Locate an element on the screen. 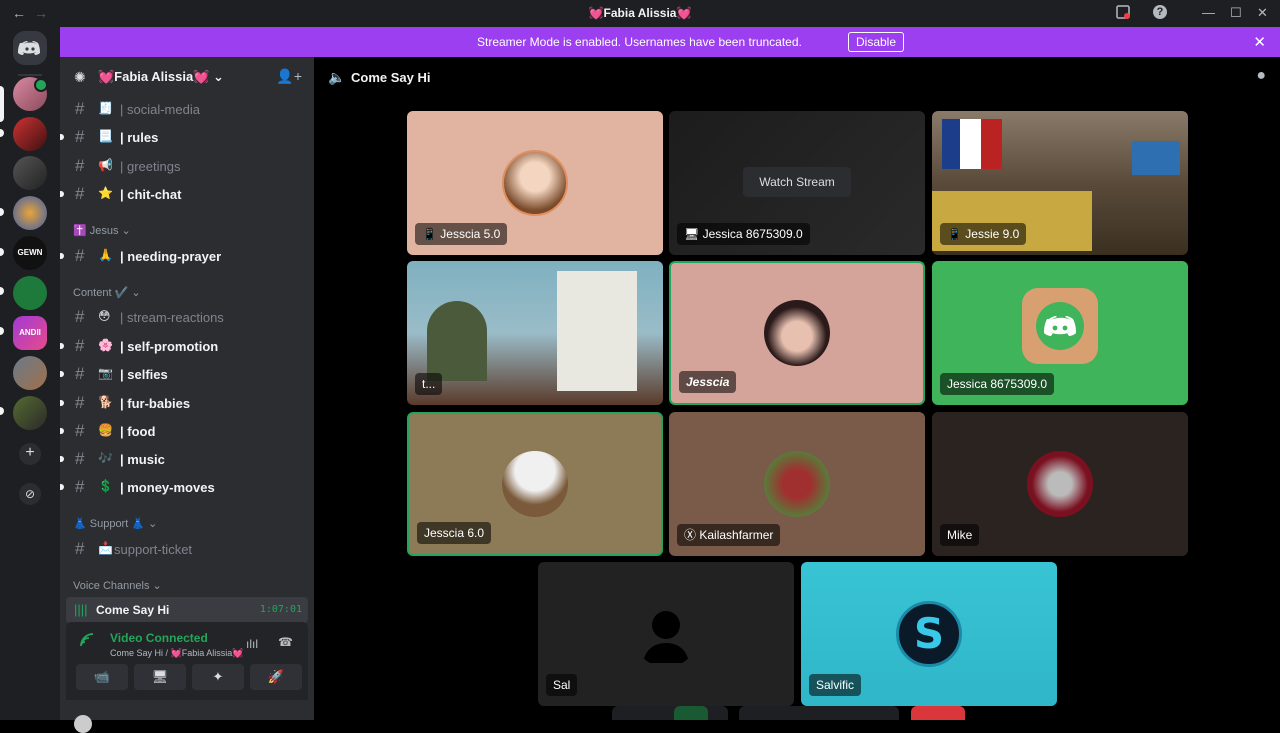  watch-stream-button: Watch Stream is located at coordinates (797, 182).